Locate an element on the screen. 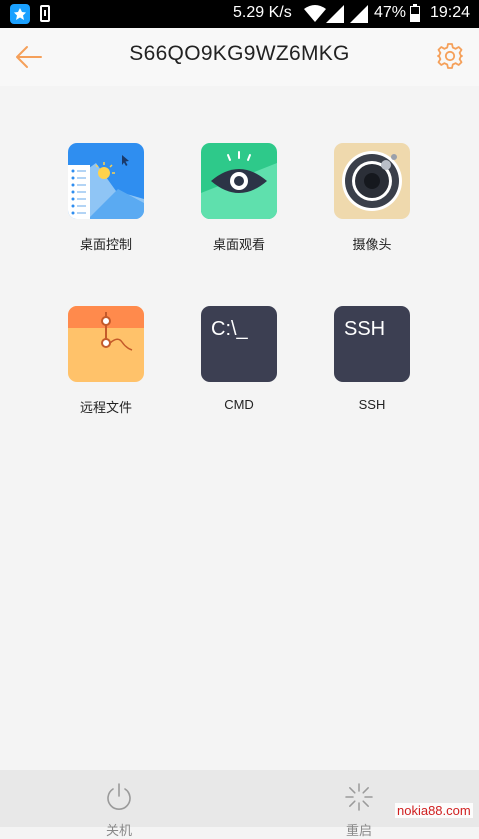 The height and width of the screenshot is (839, 479). status-bar: 5.29 K/s 47% 19:24 is located at coordinates (239, 14).